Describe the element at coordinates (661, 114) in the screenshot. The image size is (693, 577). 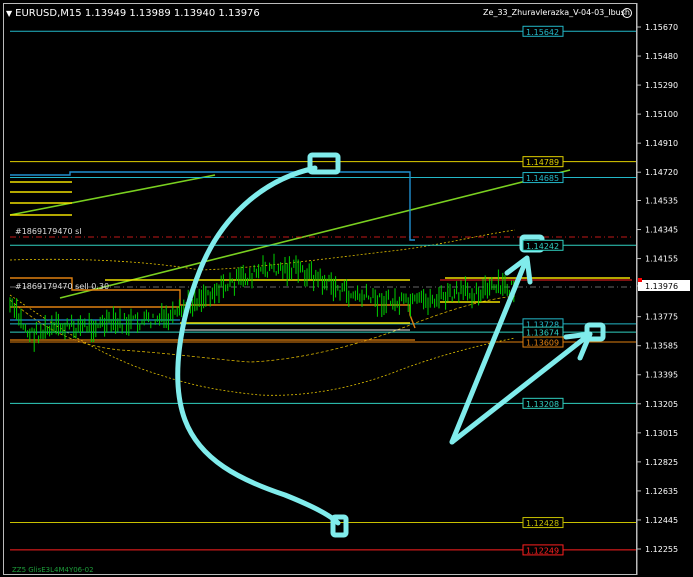
I see `price-tick-label: 1.15100` at that location.